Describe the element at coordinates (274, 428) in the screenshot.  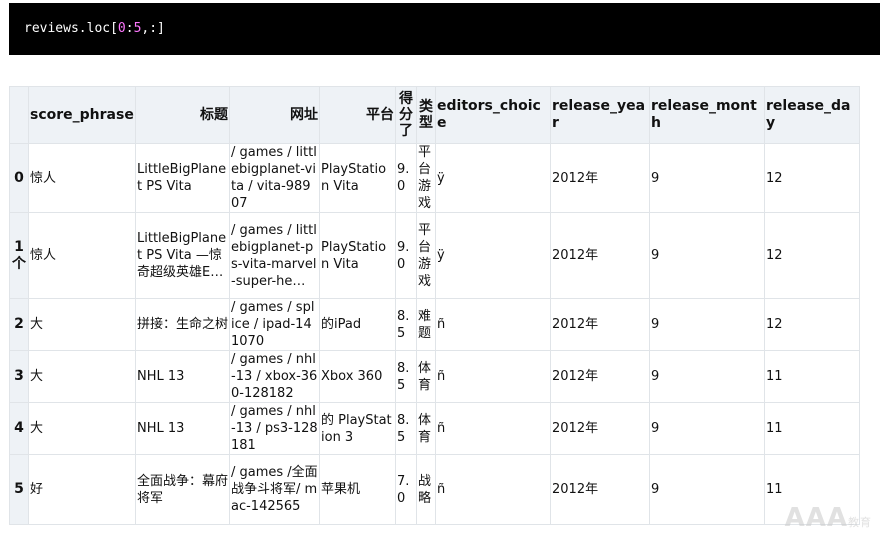
I see `cell-url: / games / nhl-13 / ps3-128181` at that location.